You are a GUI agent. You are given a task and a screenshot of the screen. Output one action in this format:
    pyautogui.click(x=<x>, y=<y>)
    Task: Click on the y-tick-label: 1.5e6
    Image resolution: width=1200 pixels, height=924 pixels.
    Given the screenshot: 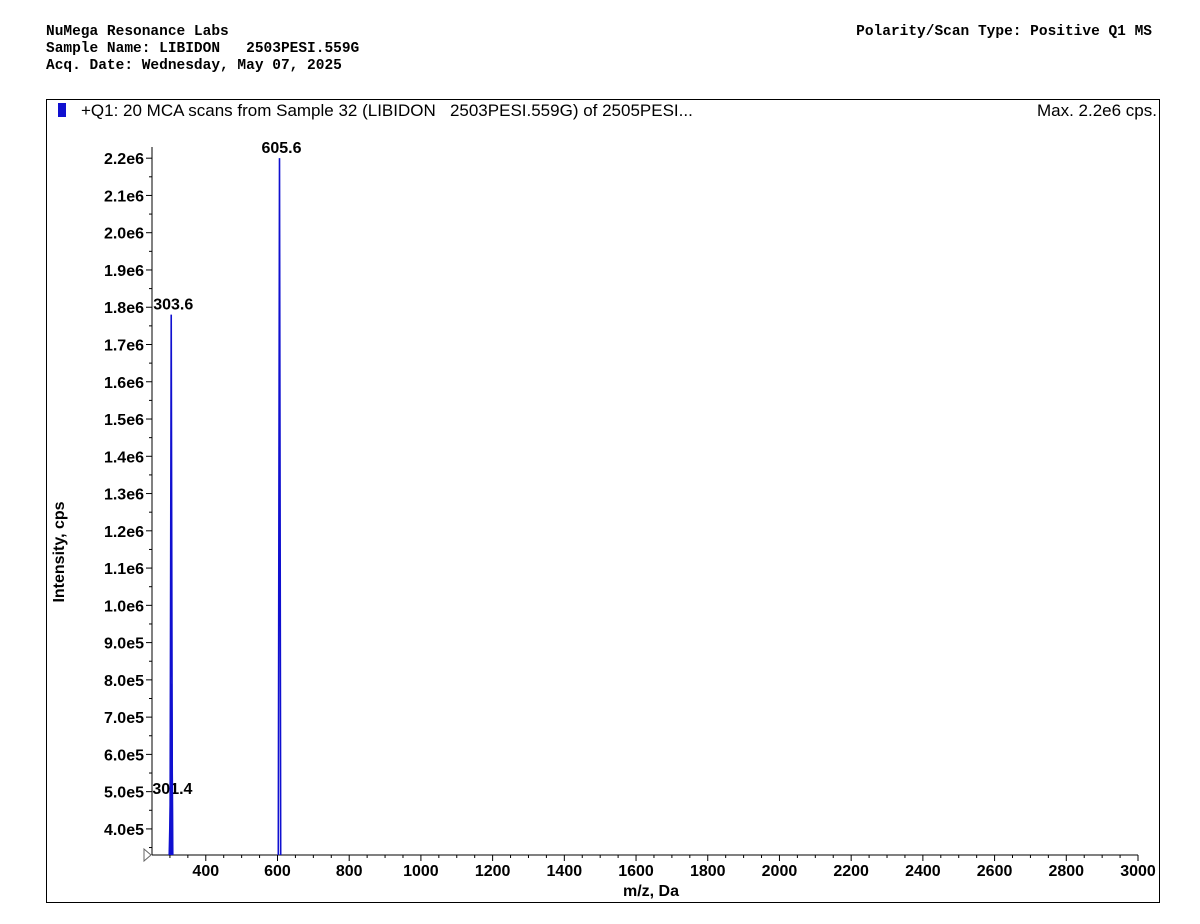 What is the action you would take?
    pyautogui.click(x=124, y=420)
    